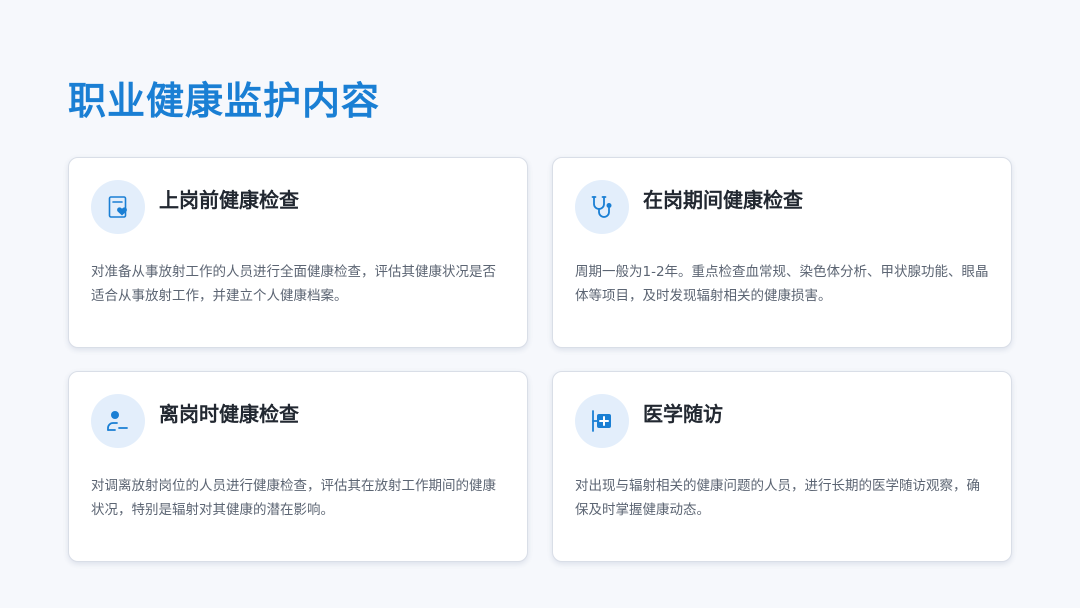 The image size is (1080, 608). Describe the element at coordinates (777, 498) in the screenshot. I see `card-description: 对出现与辐射相关的健康问题的人员，进行长期的医学随访观察，确保及时掌握健康动态。` at that location.